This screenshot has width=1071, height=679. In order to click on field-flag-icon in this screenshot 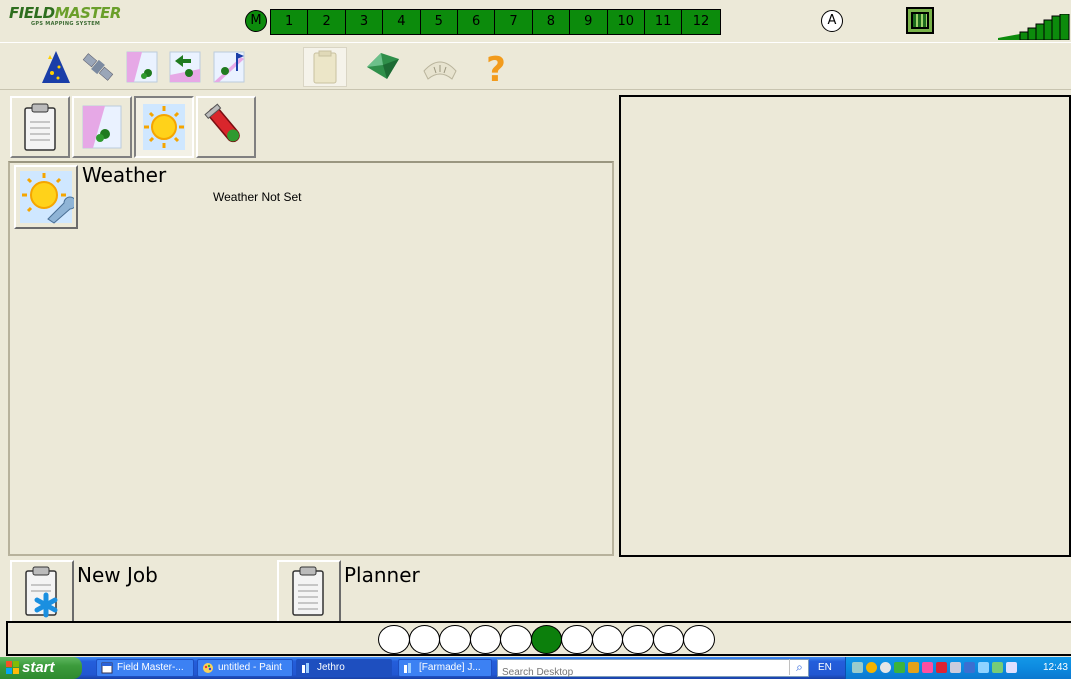, I will do `click(229, 67)`.